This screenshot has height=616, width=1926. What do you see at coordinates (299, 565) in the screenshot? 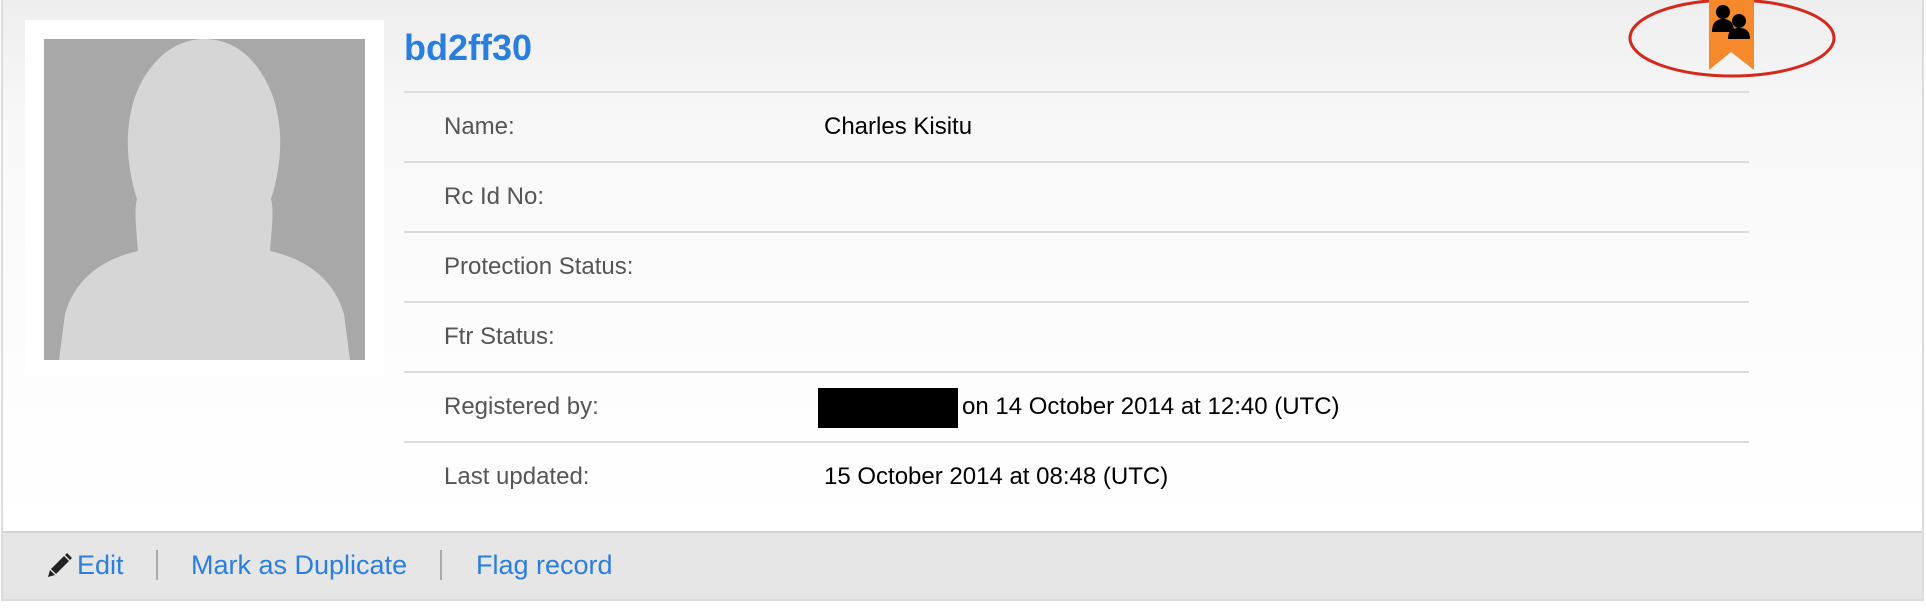
I see `mark-as-duplicate-link: Mark as Duplicate` at bounding box center [299, 565].